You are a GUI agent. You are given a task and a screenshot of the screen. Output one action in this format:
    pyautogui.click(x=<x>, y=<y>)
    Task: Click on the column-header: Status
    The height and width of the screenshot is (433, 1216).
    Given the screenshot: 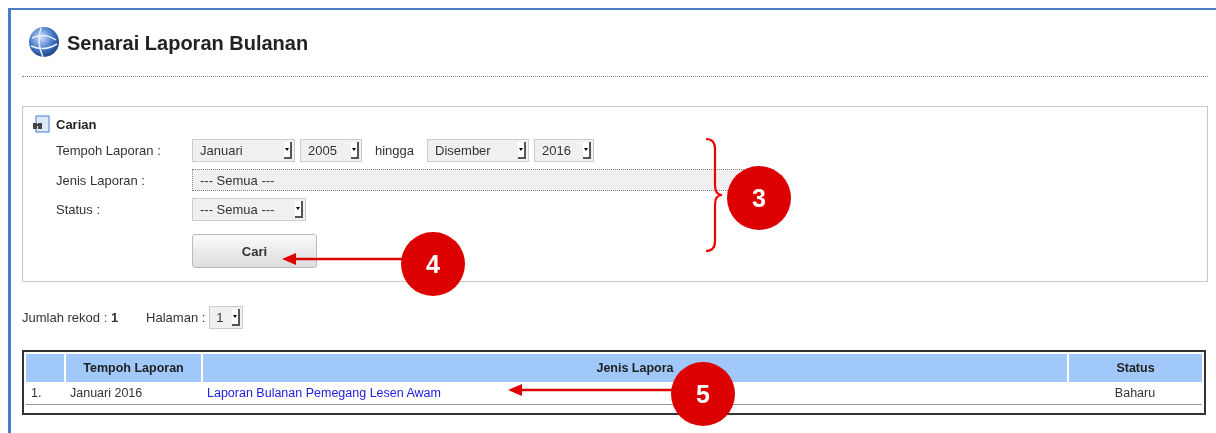 What is the action you would take?
    pyautogui.click(x=1135, y=368)
    